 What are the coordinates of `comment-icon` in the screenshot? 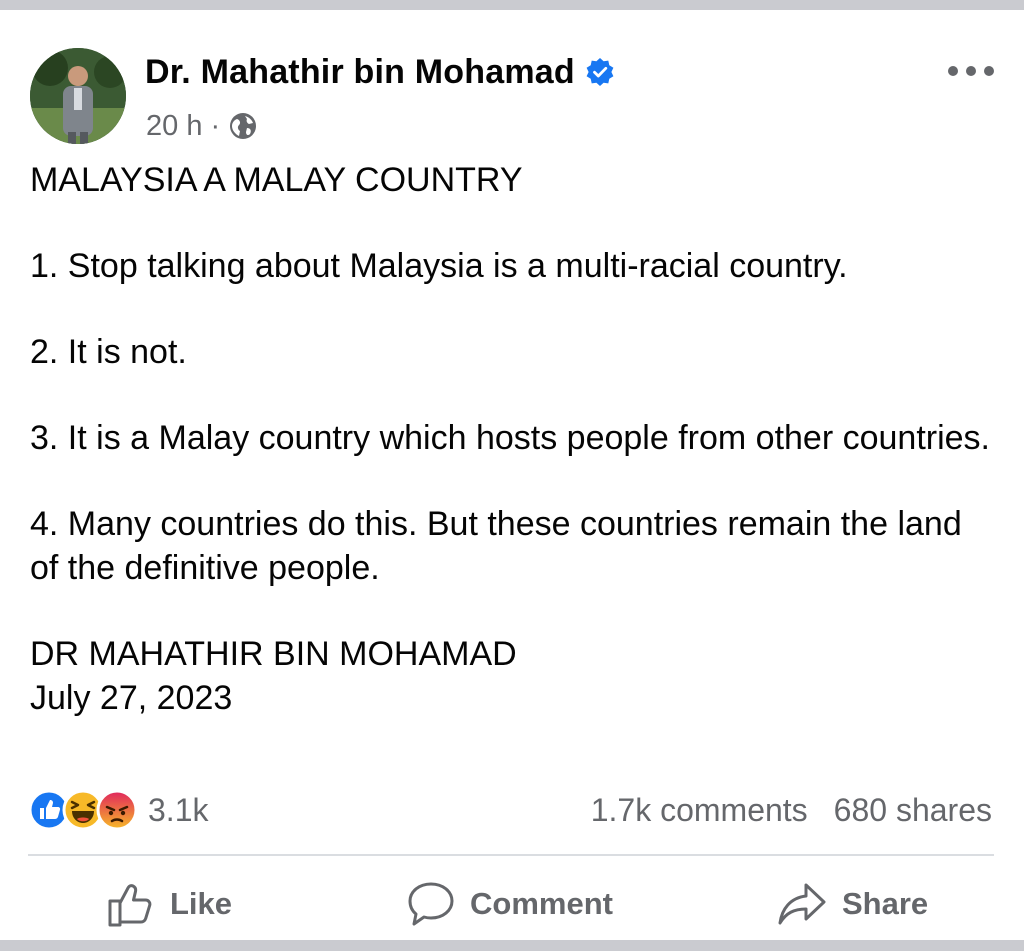 It's located at (431, 904).